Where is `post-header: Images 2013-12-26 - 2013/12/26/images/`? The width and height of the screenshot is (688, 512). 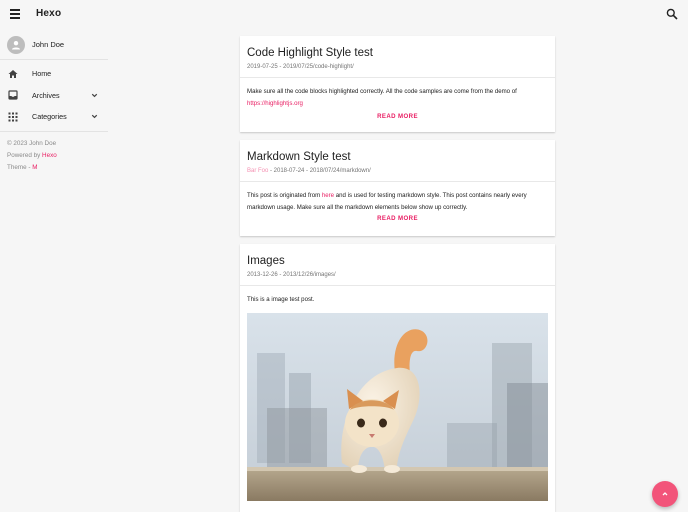 post-header: Images 2013-12-26 - 2013/12/26/images/ is located at coordinates (397, 265).